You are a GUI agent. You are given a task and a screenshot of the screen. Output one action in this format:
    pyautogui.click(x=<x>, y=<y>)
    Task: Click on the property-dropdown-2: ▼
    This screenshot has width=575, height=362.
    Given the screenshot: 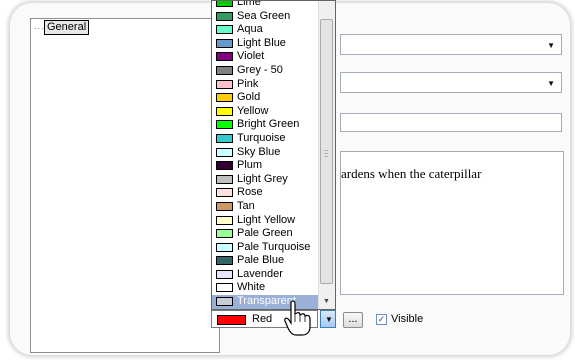 What is the action you would take?
    pyautogui.click(x=451, y=82)
    